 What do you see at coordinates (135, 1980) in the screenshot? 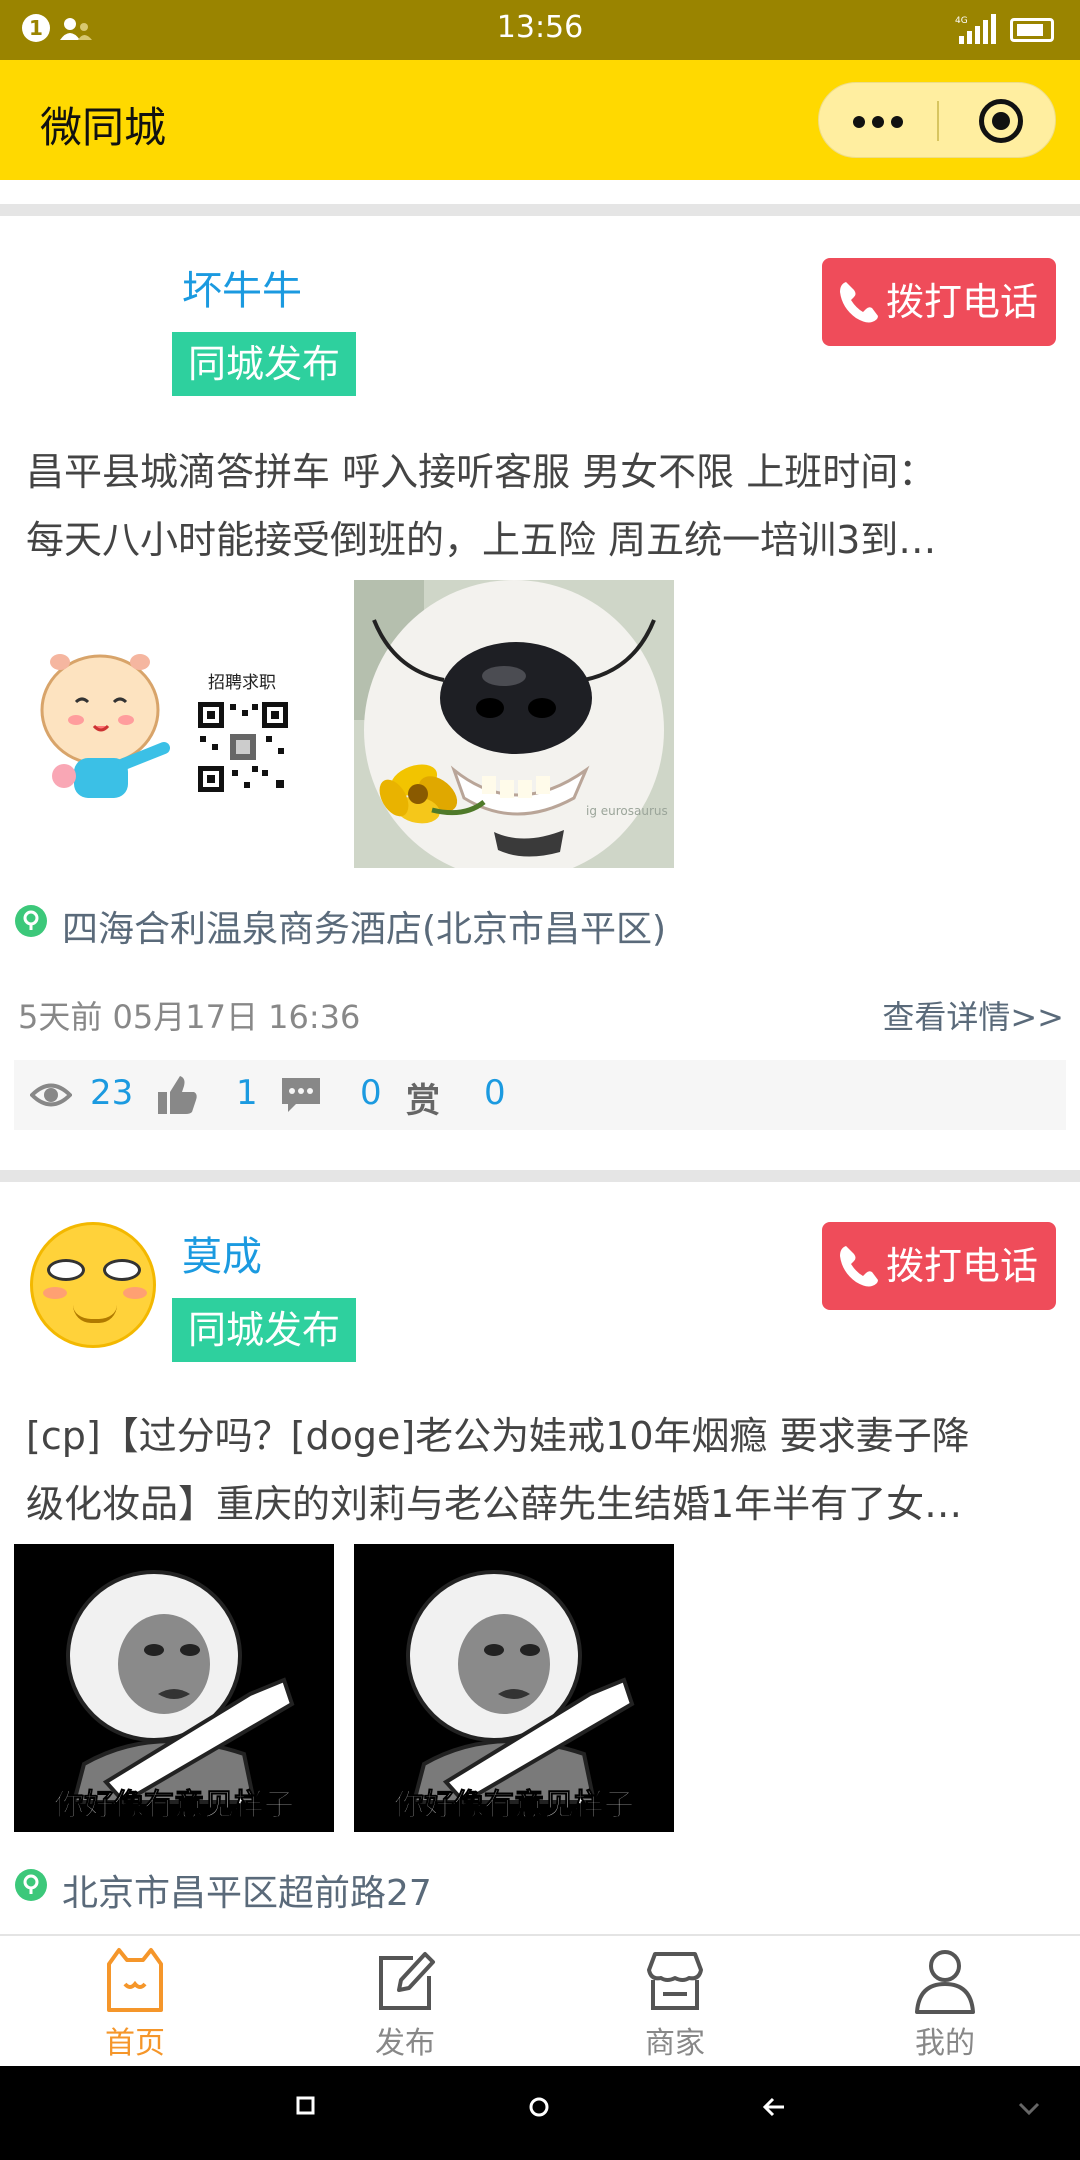
I see `home-cat-icon` at bounding box center [135, 1980].